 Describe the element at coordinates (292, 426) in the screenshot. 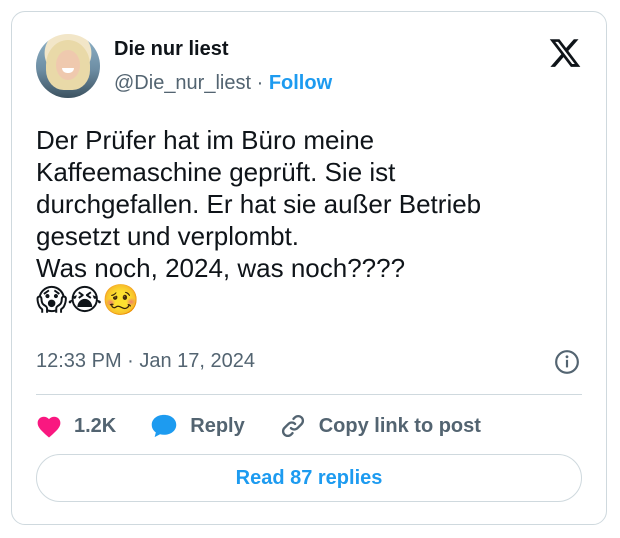

I see `link-icon` at that location.